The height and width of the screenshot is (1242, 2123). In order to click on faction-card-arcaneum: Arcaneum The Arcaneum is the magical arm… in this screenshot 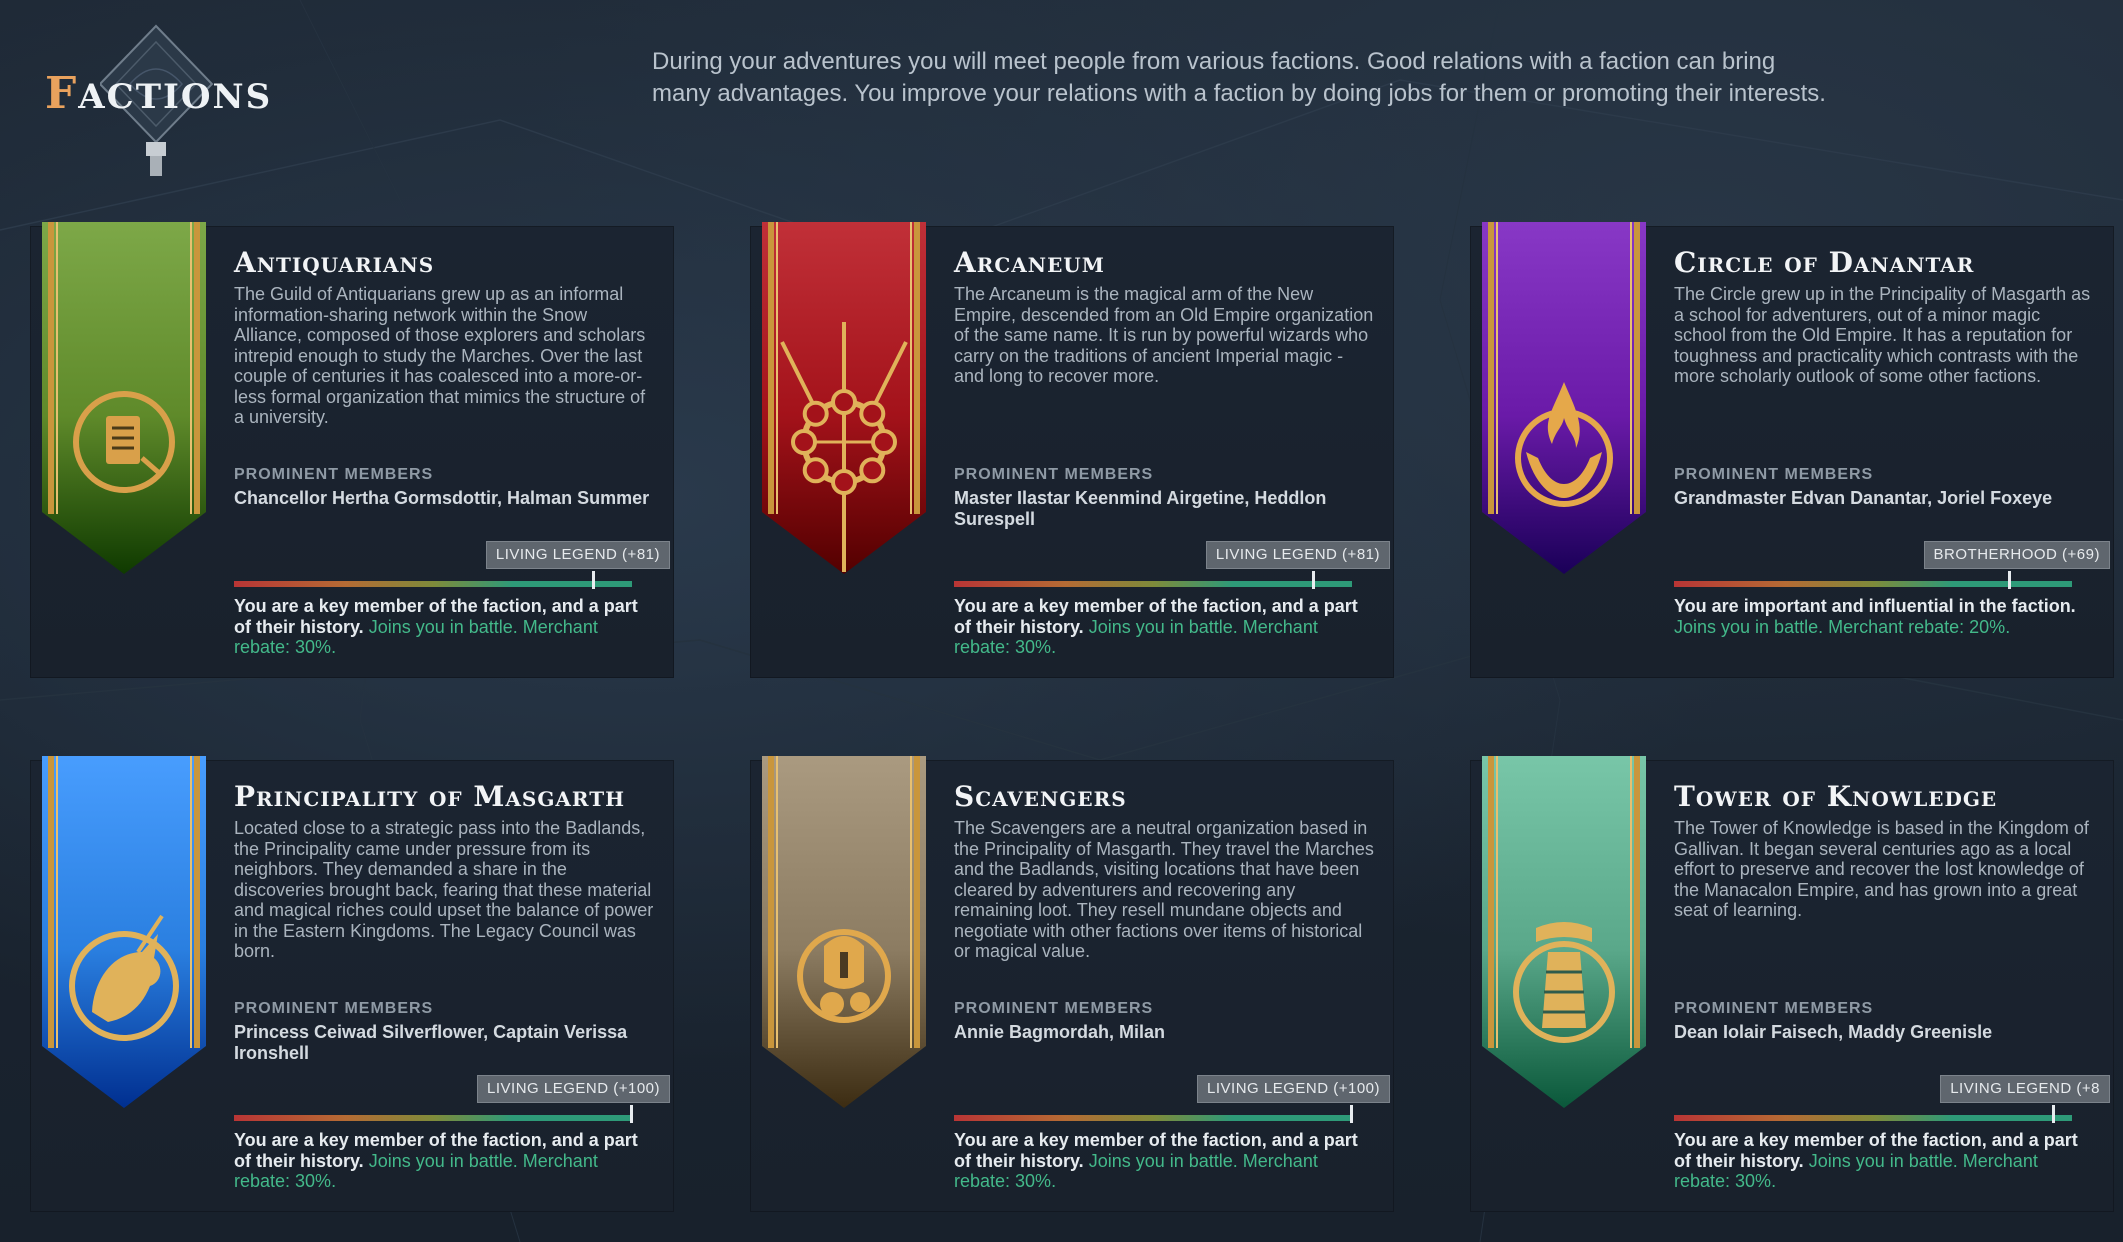, I will do `click(1072, 450)`.